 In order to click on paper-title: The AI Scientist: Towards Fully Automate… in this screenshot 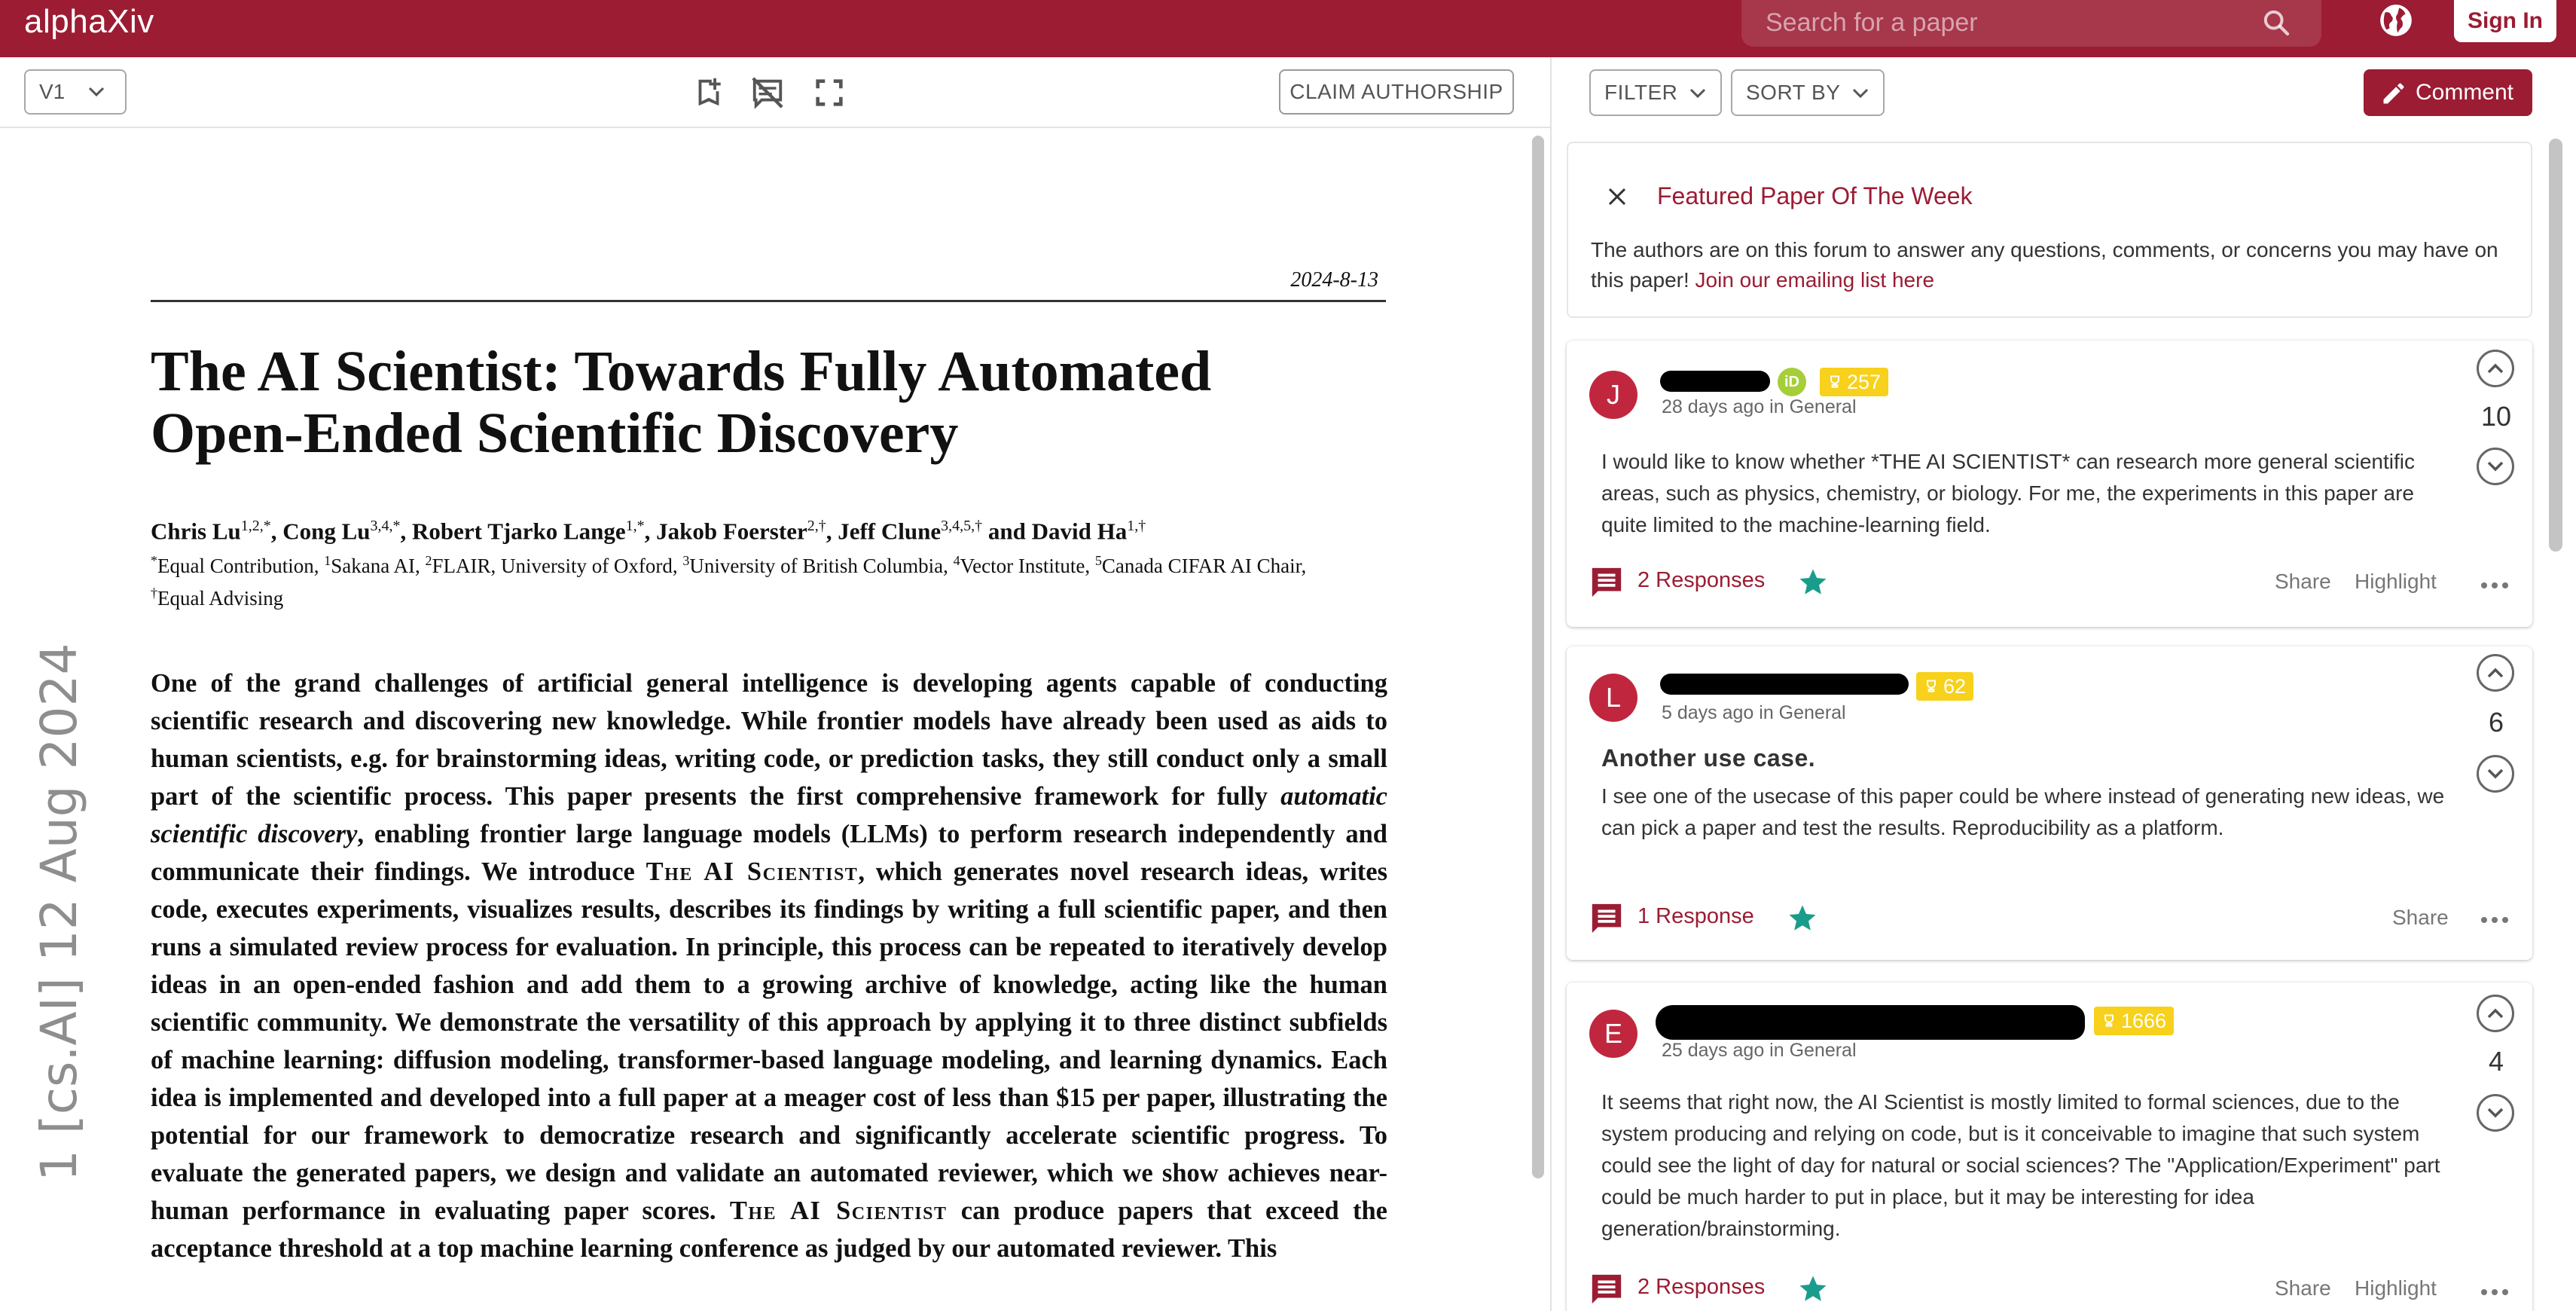, I will do `click(769, 402)`.